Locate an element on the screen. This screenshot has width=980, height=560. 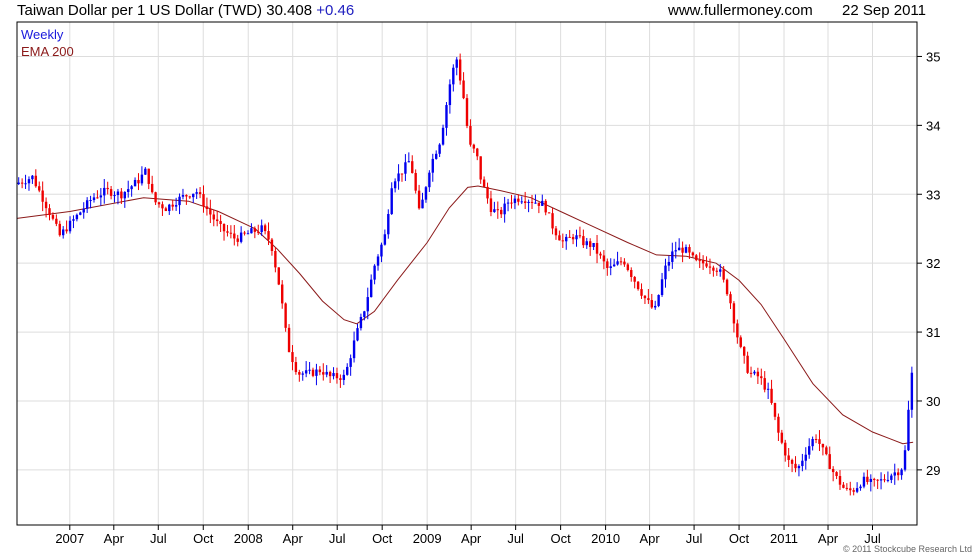
y-tick-label: 30 is located at coordinates (933, 401).